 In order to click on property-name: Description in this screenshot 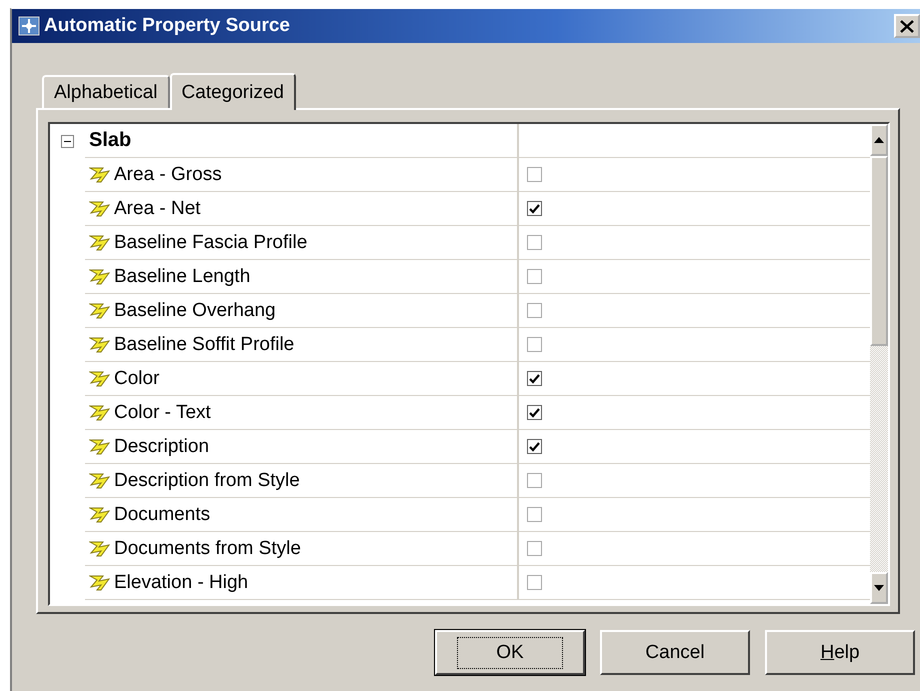, I will do `click(162, 447)`.